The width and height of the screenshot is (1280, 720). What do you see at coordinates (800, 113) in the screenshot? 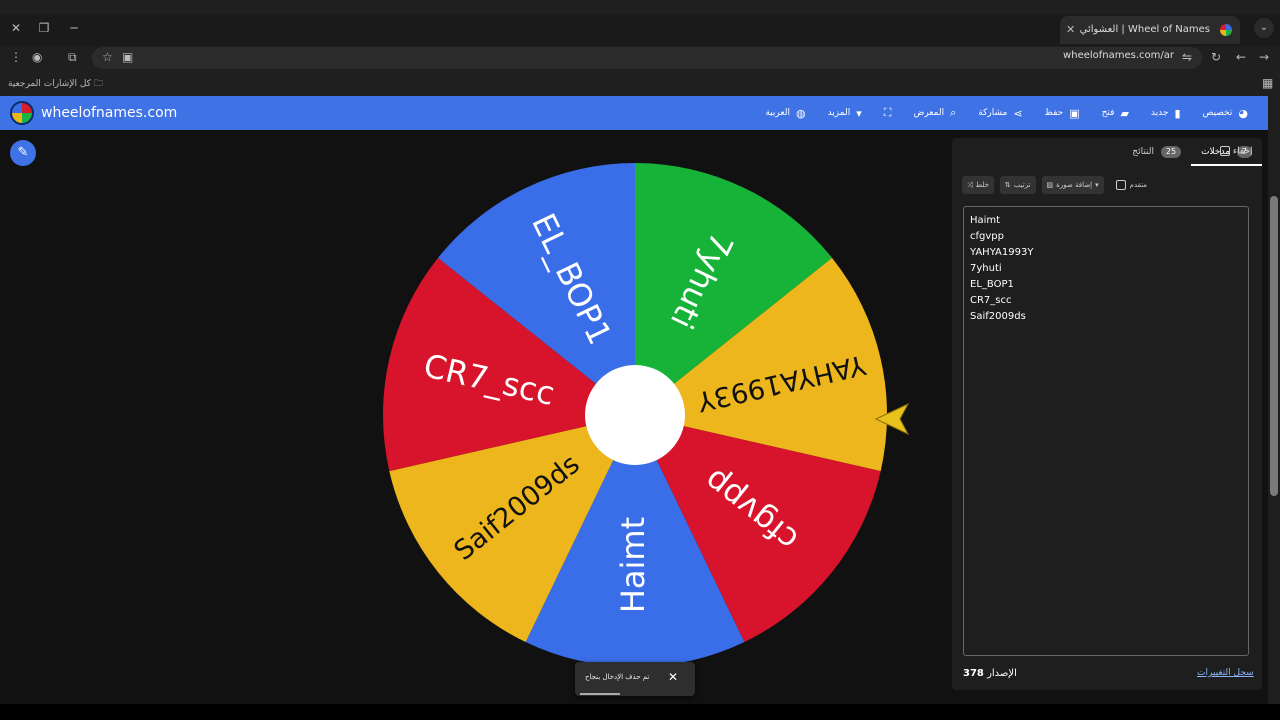
I see `globe-icon: ◍` at bounding box center [800, 113].